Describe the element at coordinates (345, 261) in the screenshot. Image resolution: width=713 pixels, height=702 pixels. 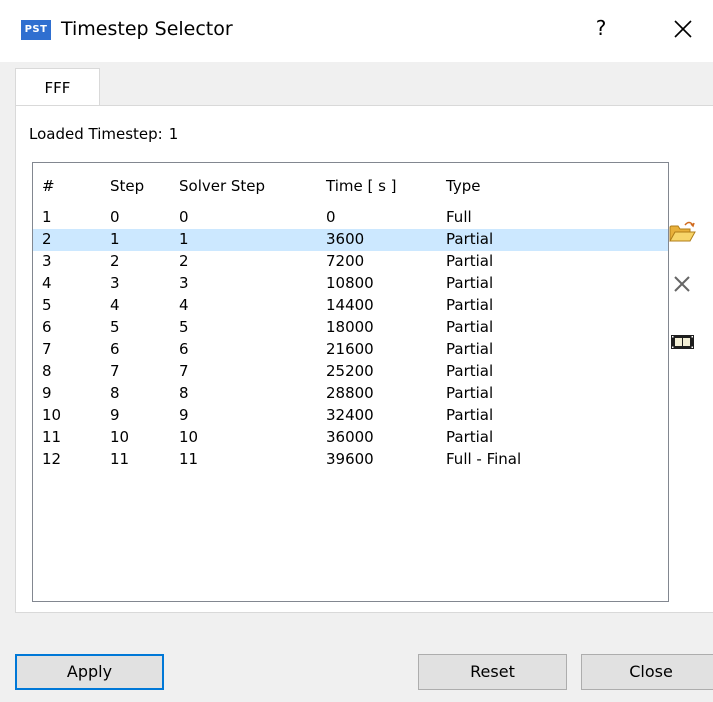
I see `cell-time: 7200` at that location.